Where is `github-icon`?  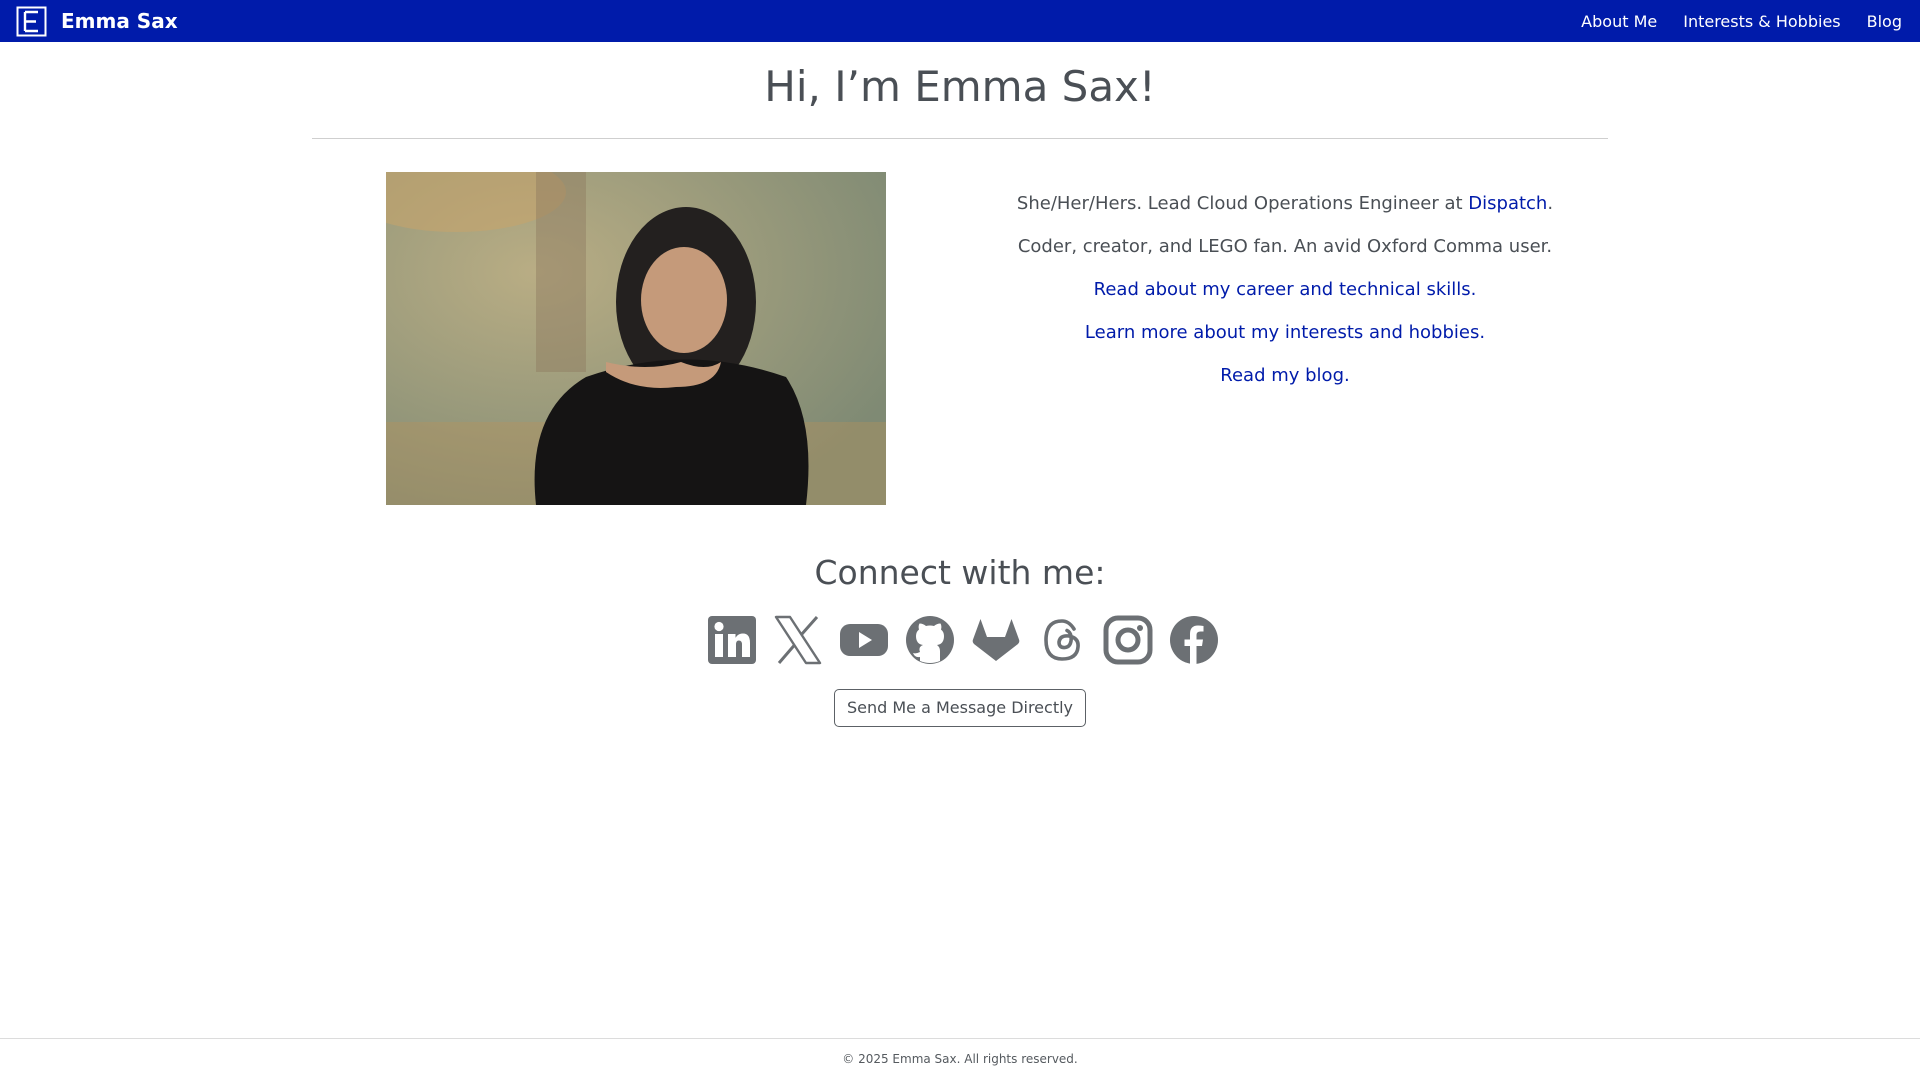 github-icon is located at coordinates (930, 640).